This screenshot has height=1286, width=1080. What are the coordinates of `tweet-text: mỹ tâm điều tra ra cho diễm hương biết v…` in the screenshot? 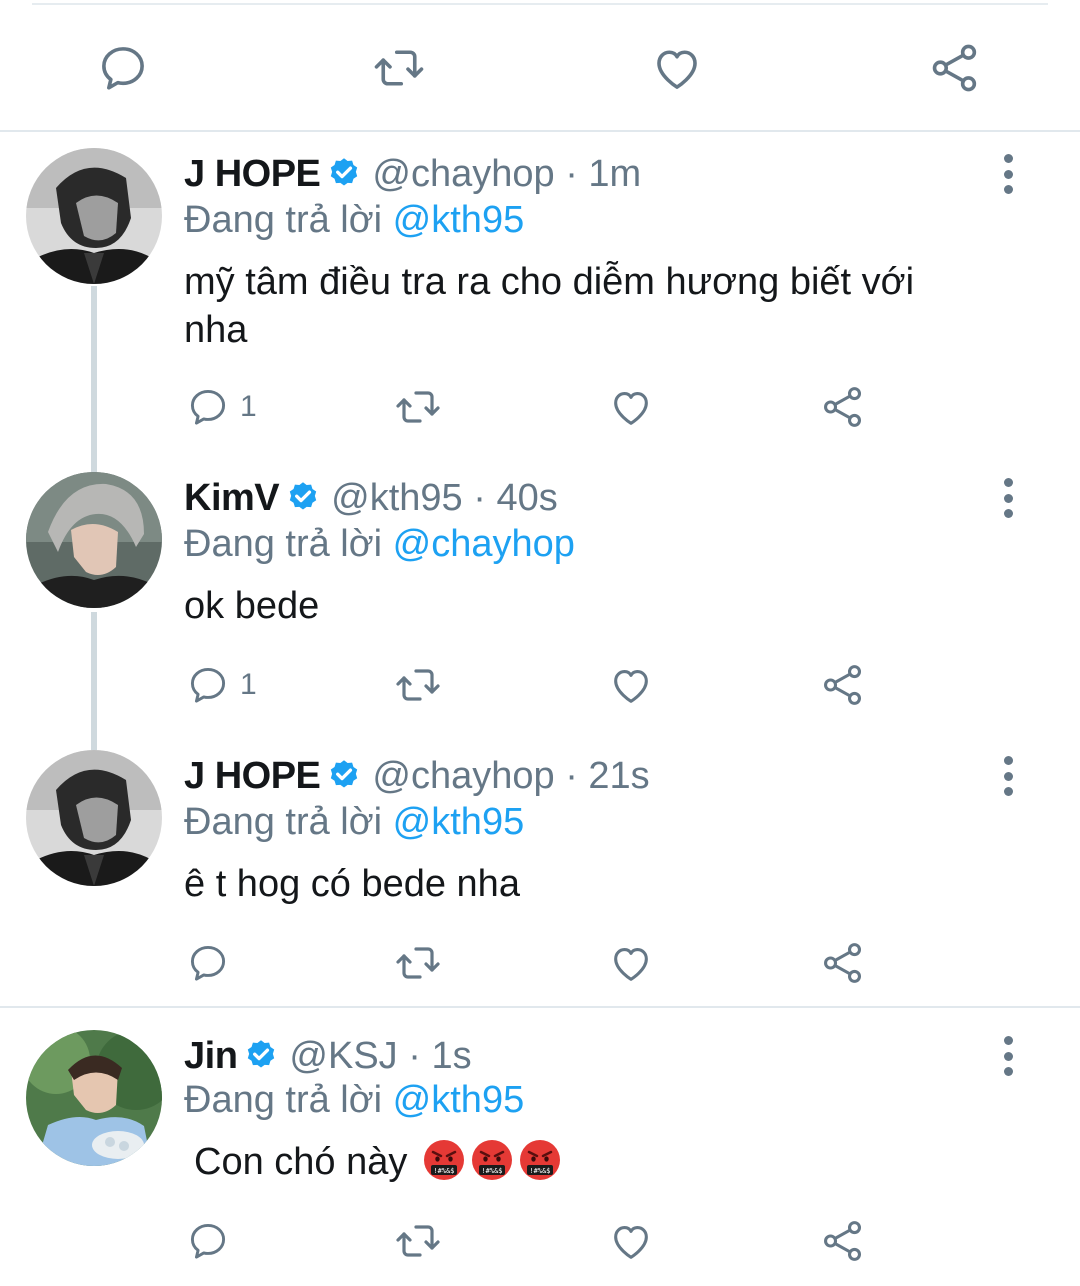 It's located at (549, 306).